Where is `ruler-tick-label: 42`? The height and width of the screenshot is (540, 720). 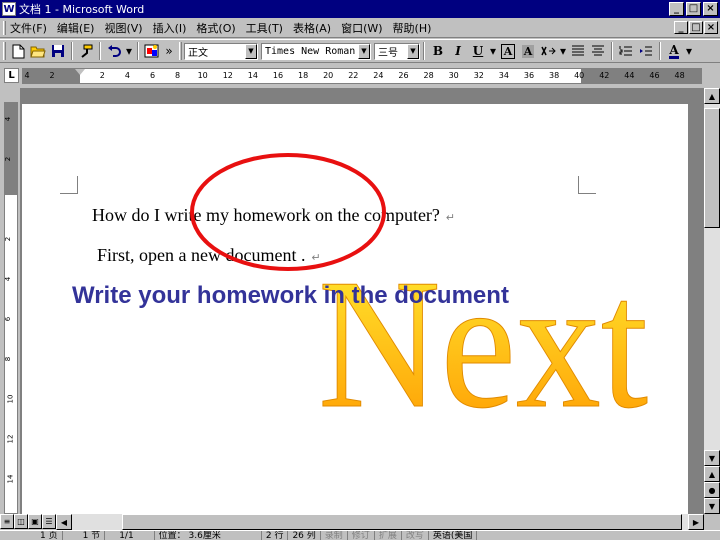
ruler-tick-label: 42 is located at coordinates (604, 75).